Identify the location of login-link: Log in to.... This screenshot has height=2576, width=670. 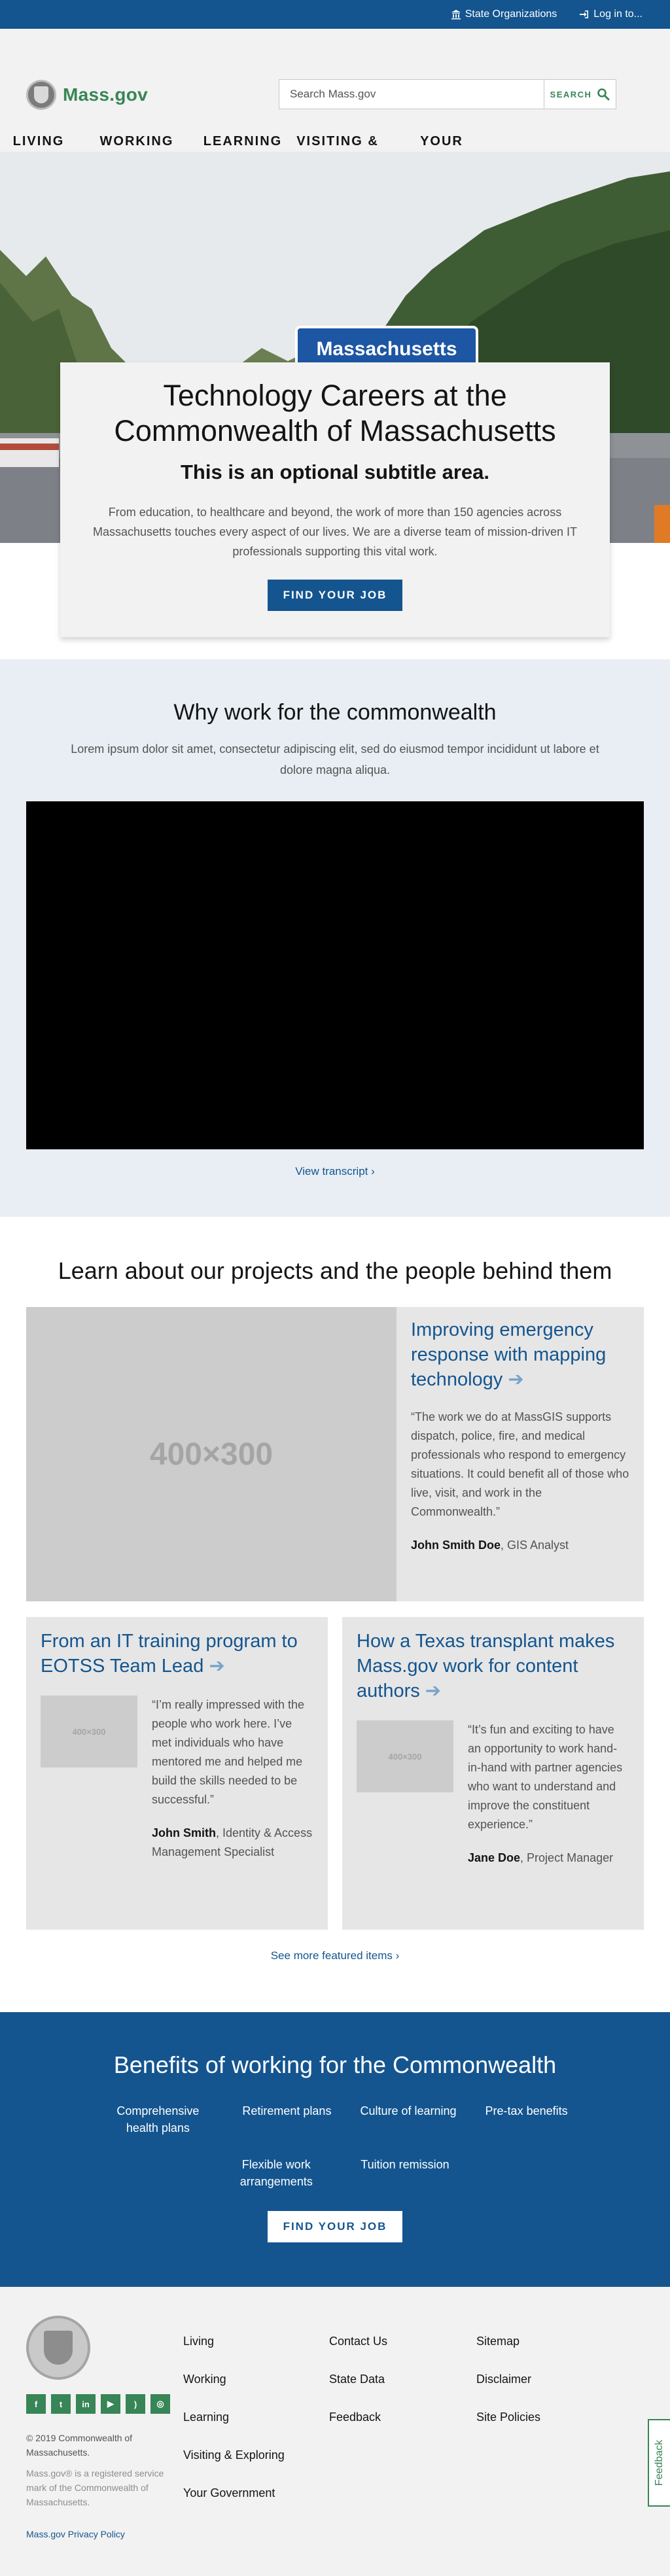
(611, 14).